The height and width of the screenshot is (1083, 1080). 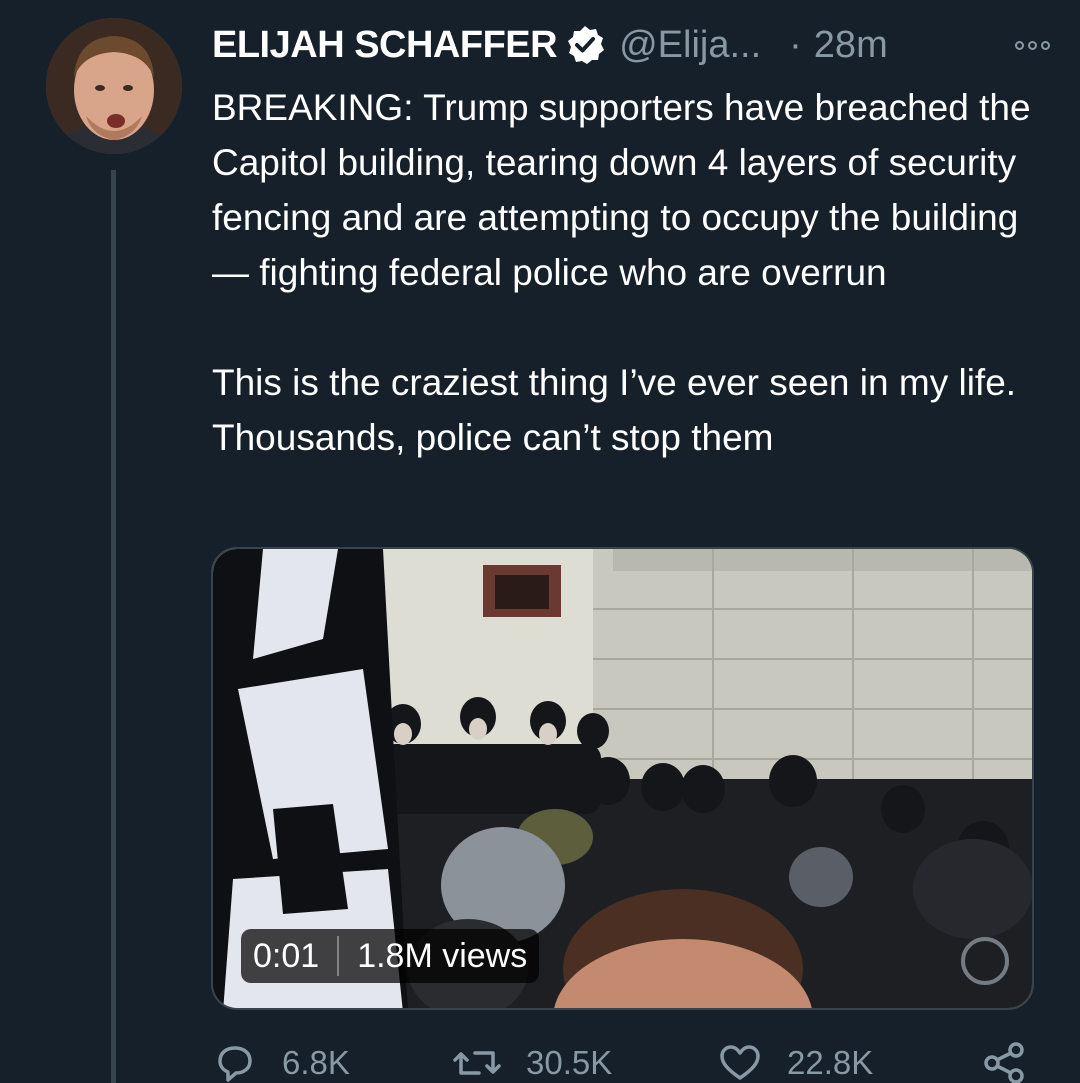 I want to click on avatar, so click(x=114, y=86).